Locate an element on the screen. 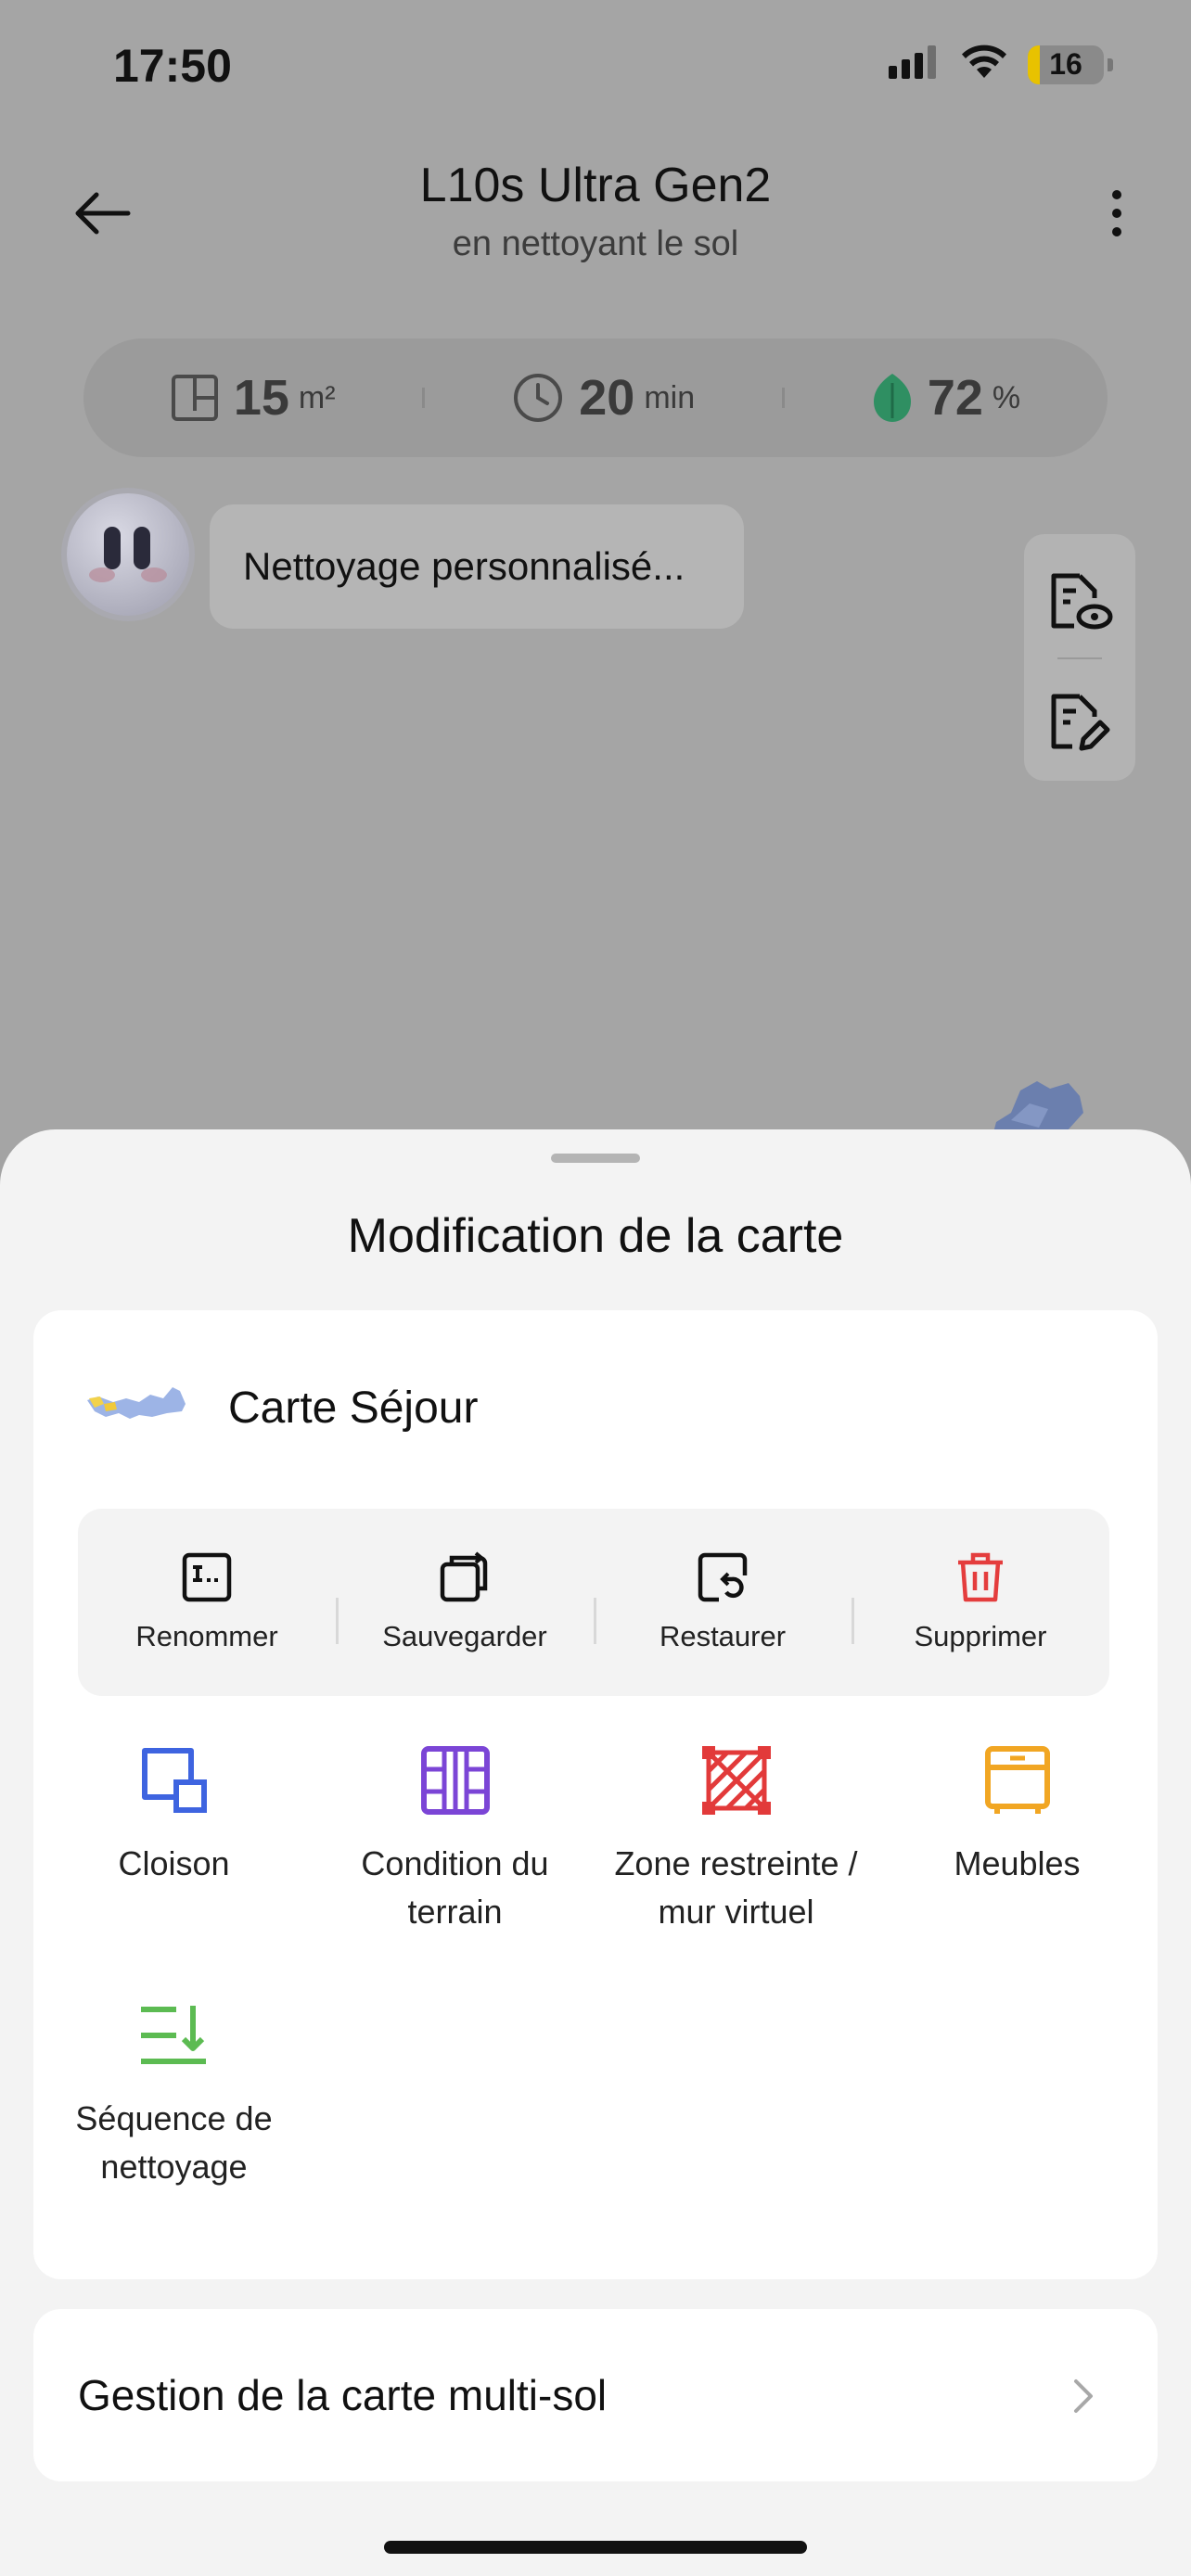  sheet-grabber is located at coordinates (595, 1158).